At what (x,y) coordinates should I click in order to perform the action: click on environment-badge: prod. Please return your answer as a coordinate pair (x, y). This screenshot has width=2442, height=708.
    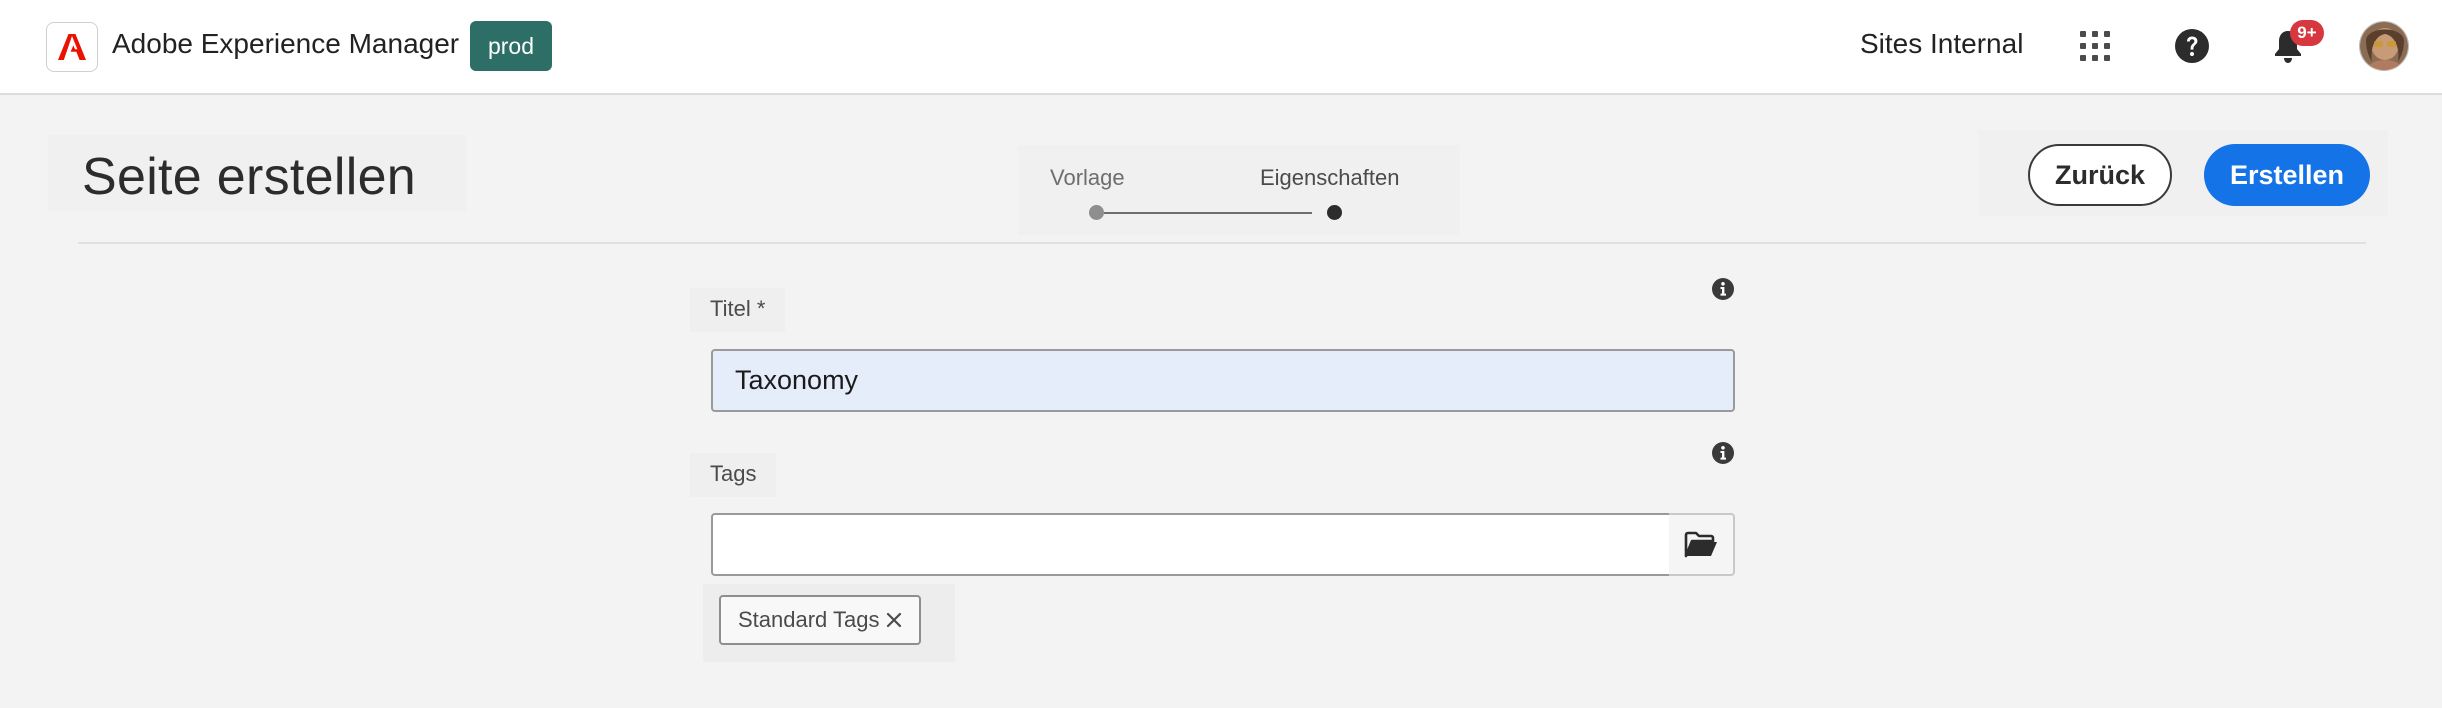
    Looking at the image, I should click on (511, 46).